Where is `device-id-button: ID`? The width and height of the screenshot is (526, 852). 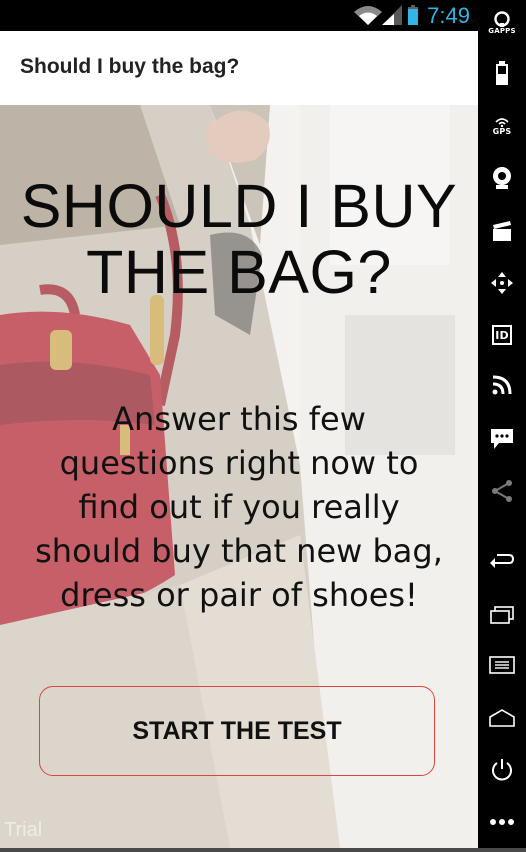
device-id-button: ID is located at coordinates (502, 335).